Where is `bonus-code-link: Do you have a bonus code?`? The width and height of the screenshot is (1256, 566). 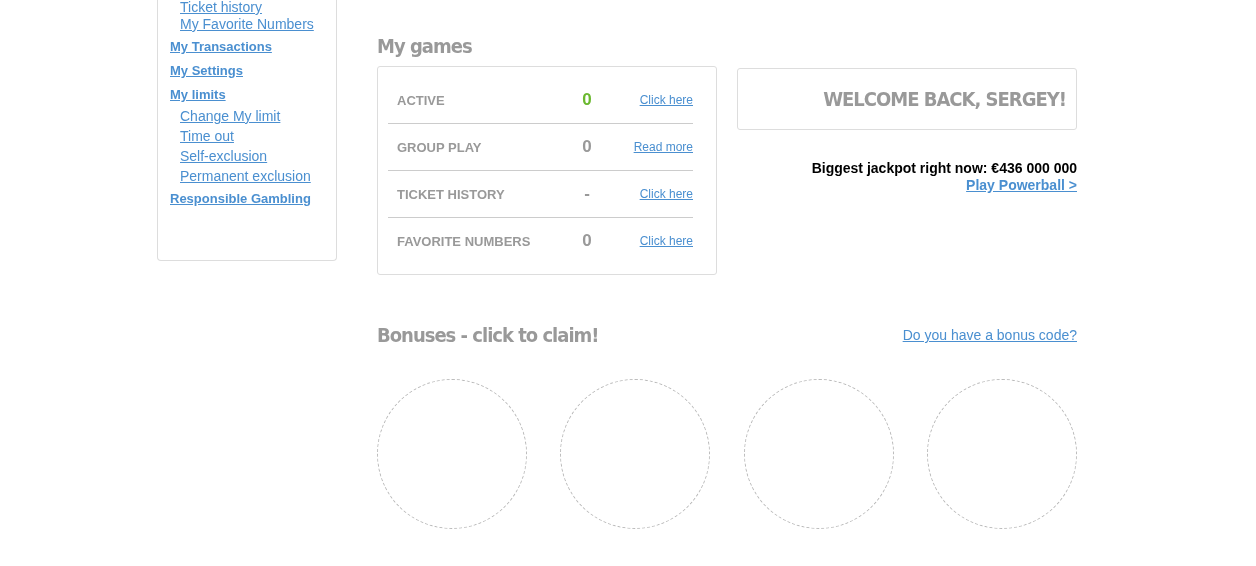
bonus-code-link: Do you have a bonus code? is located at coordinates (989, 335).